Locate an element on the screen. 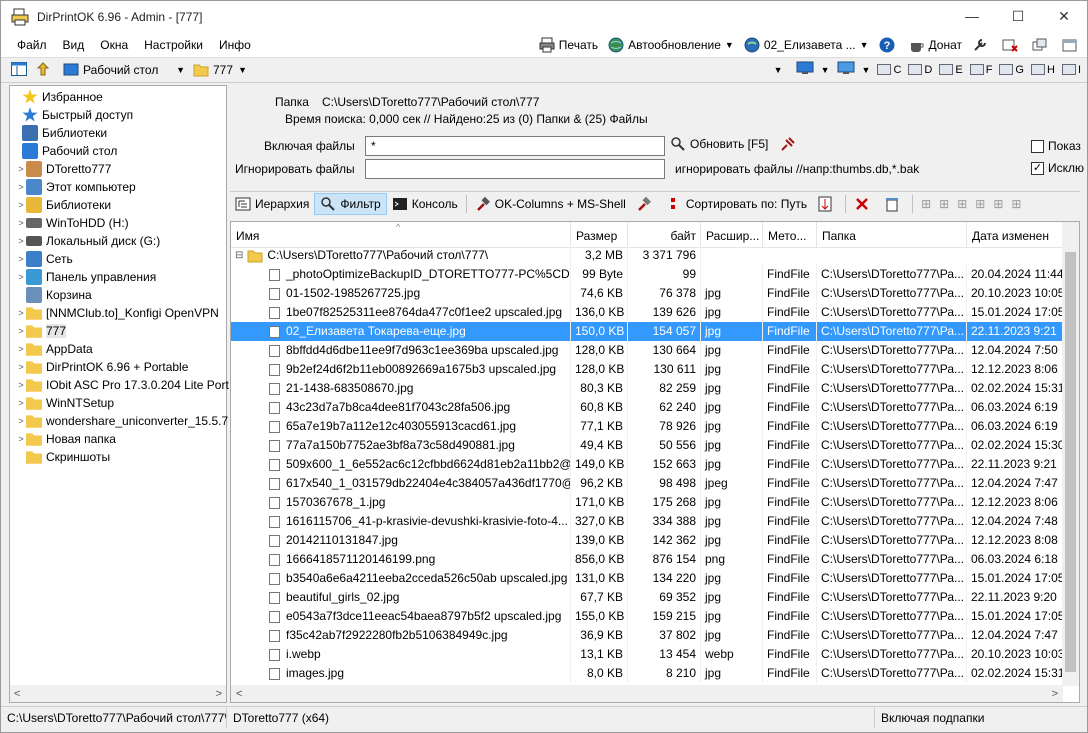  menu-windows: Окна is located at coordinates (114, 45).